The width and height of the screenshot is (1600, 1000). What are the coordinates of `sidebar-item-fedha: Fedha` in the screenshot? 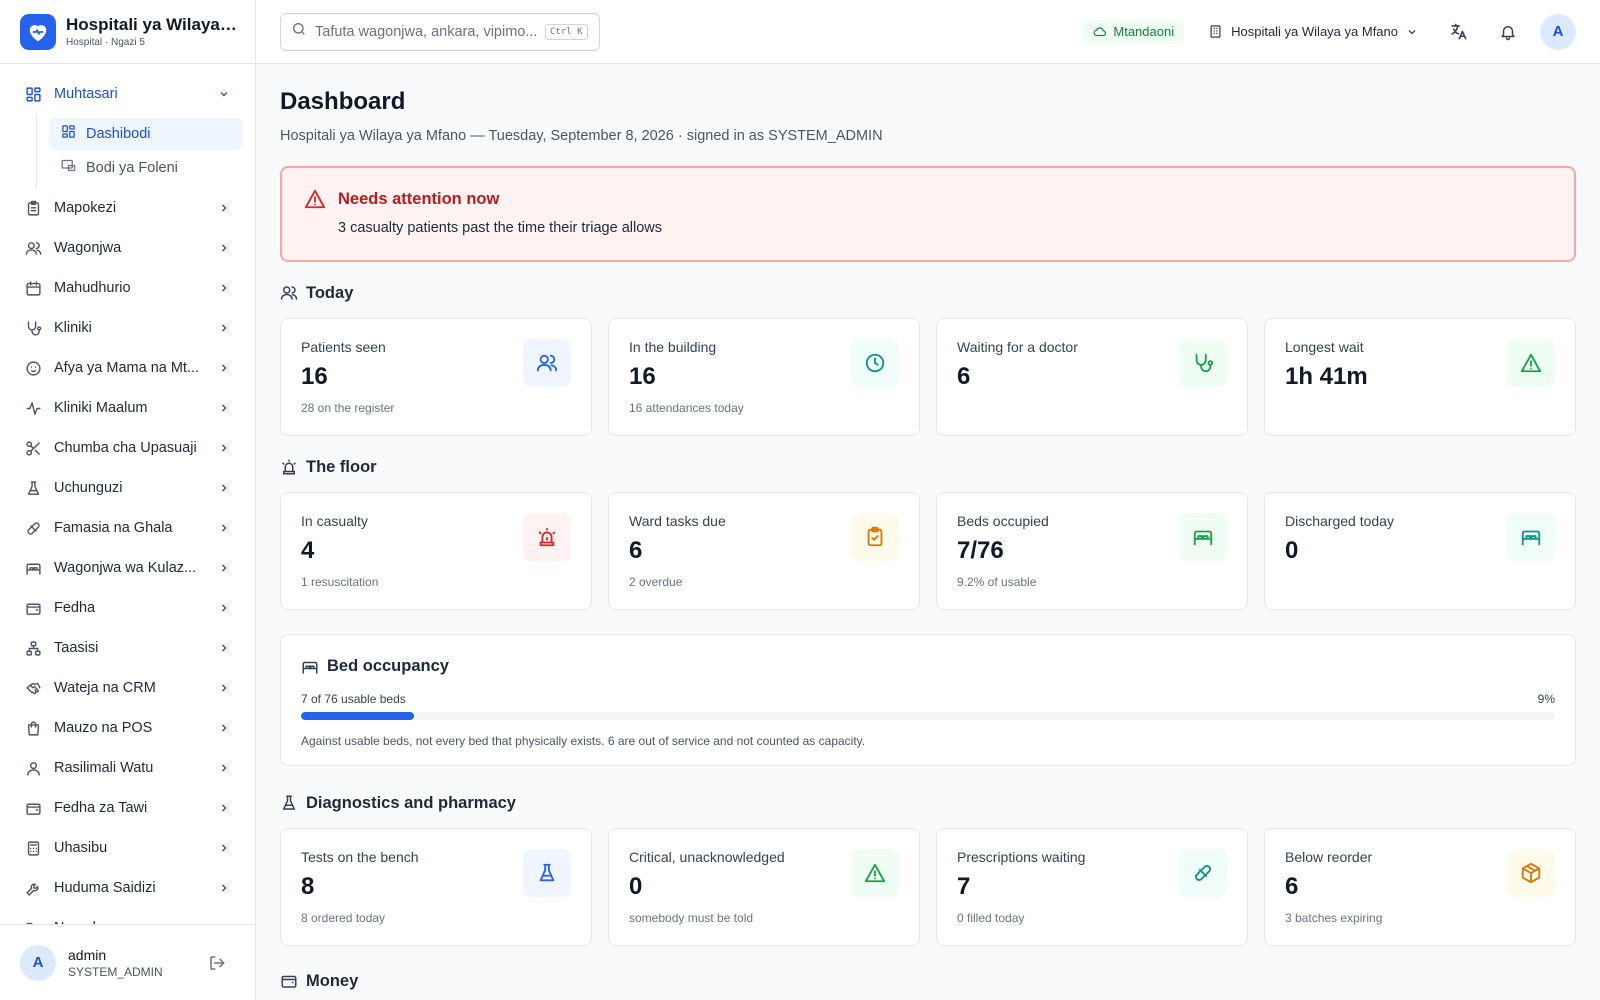 It's located at (127, 608).